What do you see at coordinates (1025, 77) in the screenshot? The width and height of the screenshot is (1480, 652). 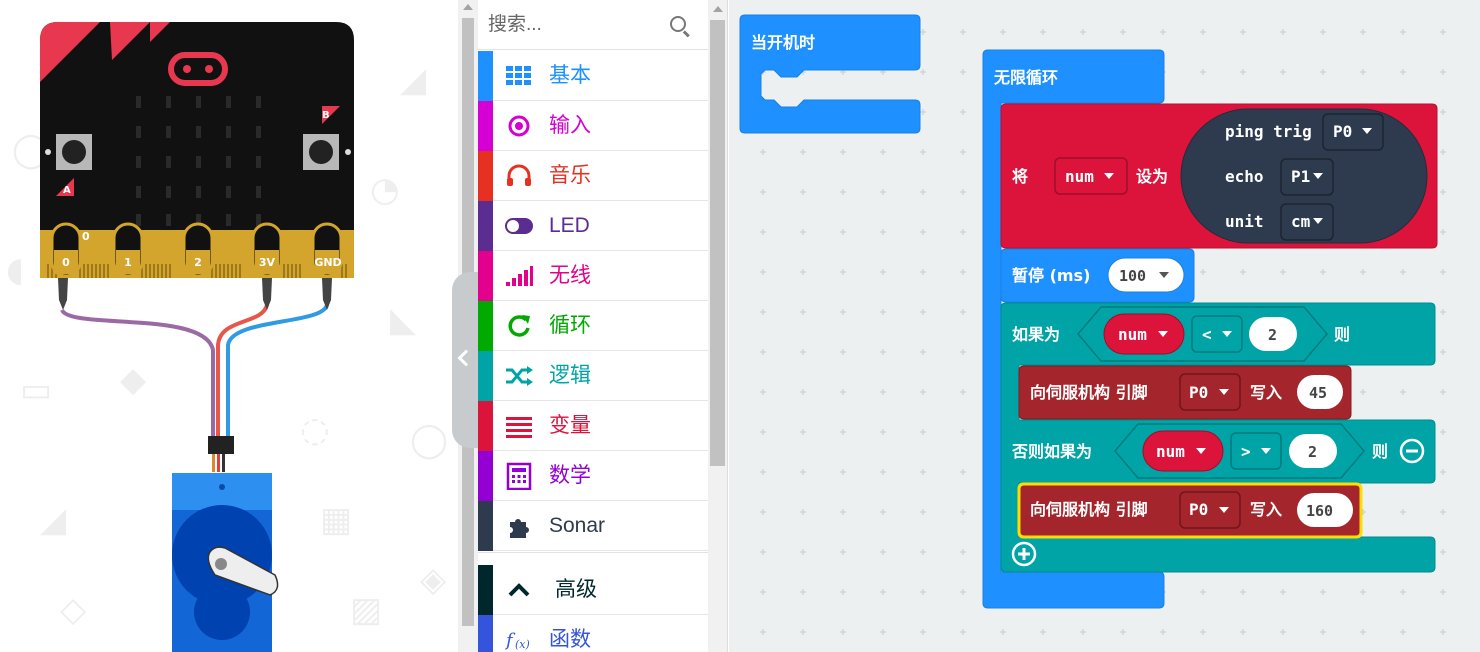 I see `forever-label: 无限循环` at bounding box center [1025, 77].